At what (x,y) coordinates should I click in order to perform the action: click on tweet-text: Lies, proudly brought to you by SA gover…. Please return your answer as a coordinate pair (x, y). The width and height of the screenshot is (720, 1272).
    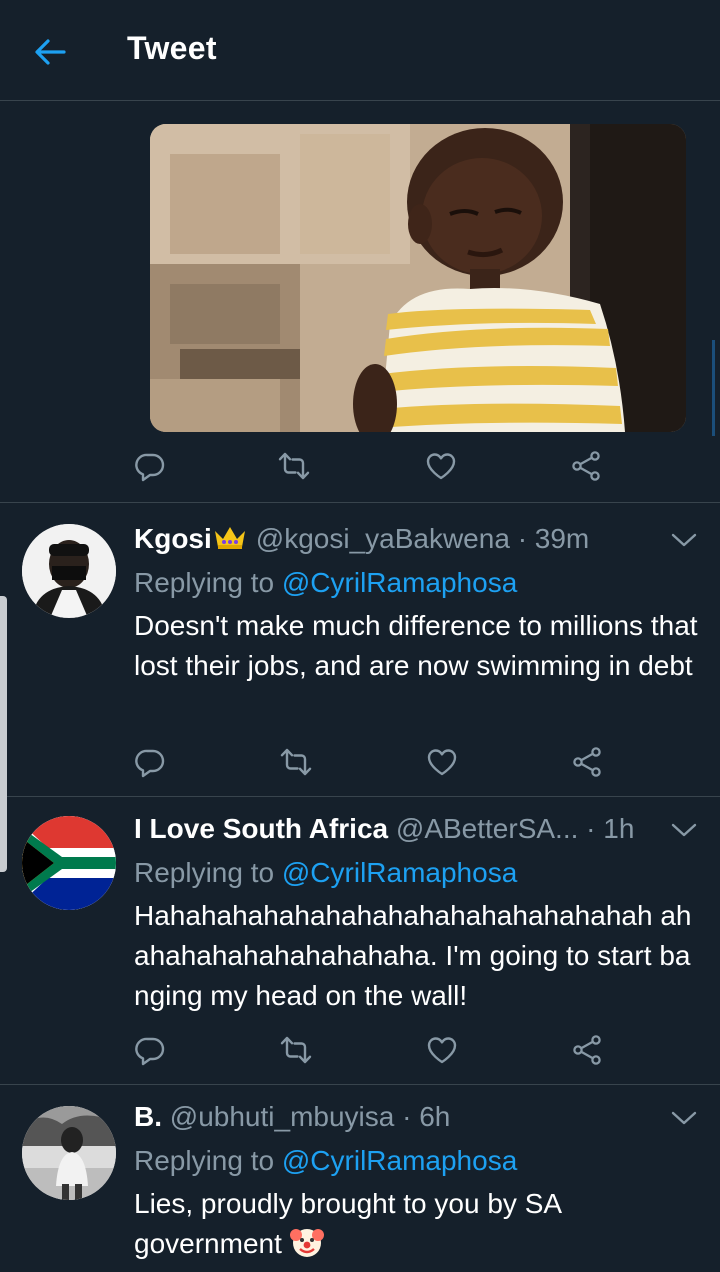
    Looking at the image, I should click on (347, 1223).